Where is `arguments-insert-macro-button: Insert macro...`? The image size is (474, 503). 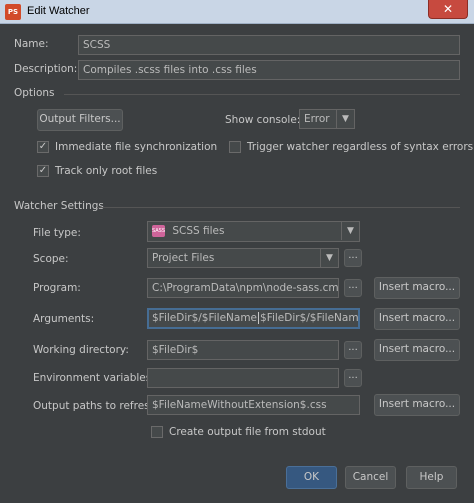 arguments-insert-macro-button: Insert macro... is located at coordinates (417, 319).